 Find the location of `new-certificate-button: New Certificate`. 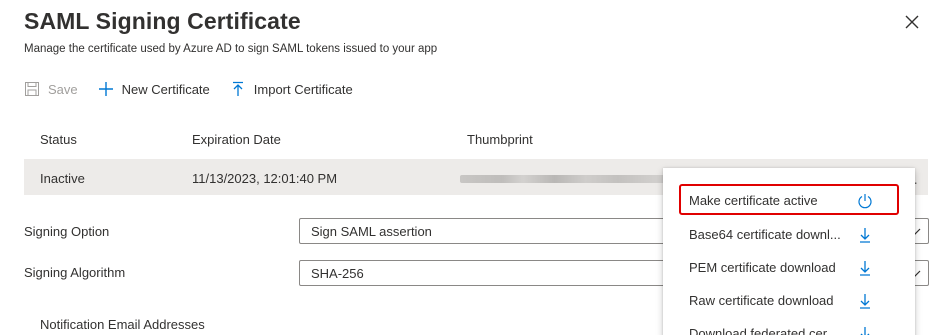

new-certificate-button: New Certificate is located at coordinates (154, 89).